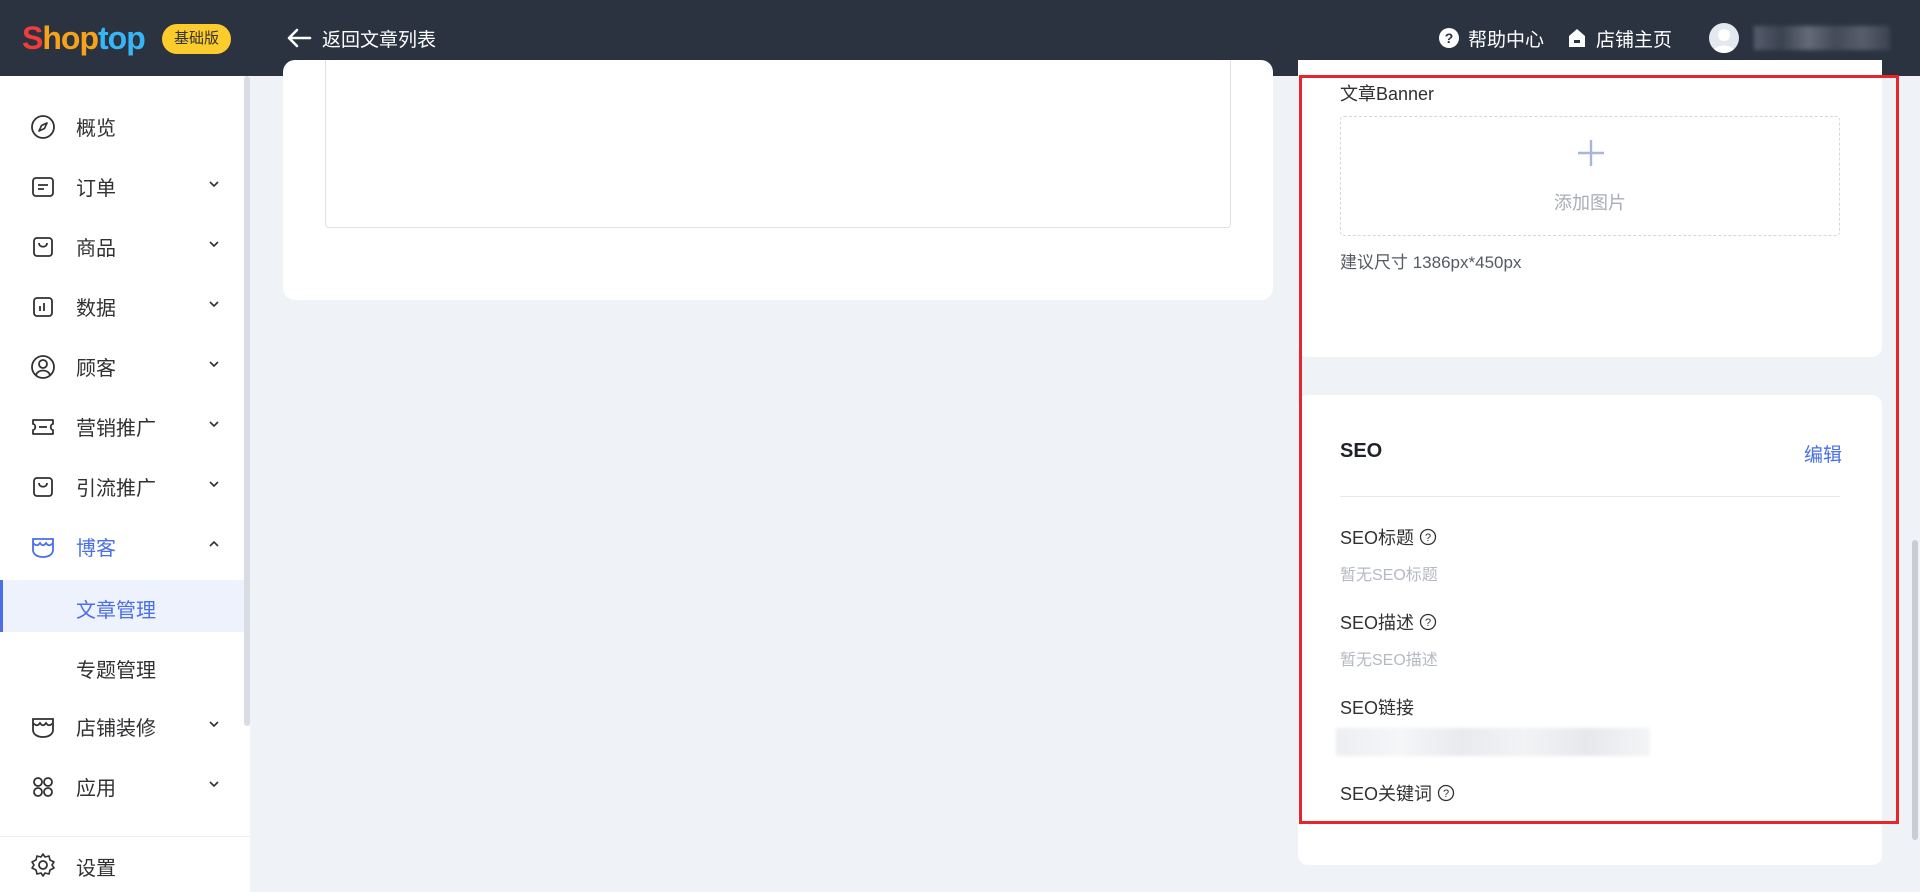 The image size is (1920, 892). I want to click on seo-title-value: 暂无SEO标题, so click(1389, 575).